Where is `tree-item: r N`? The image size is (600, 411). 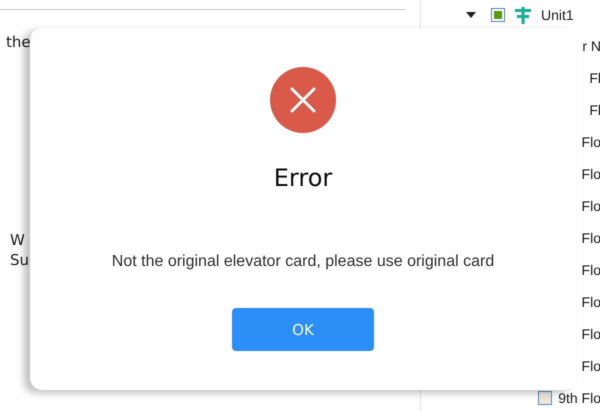
tree-item: r N is located at coordinates (591, 46).